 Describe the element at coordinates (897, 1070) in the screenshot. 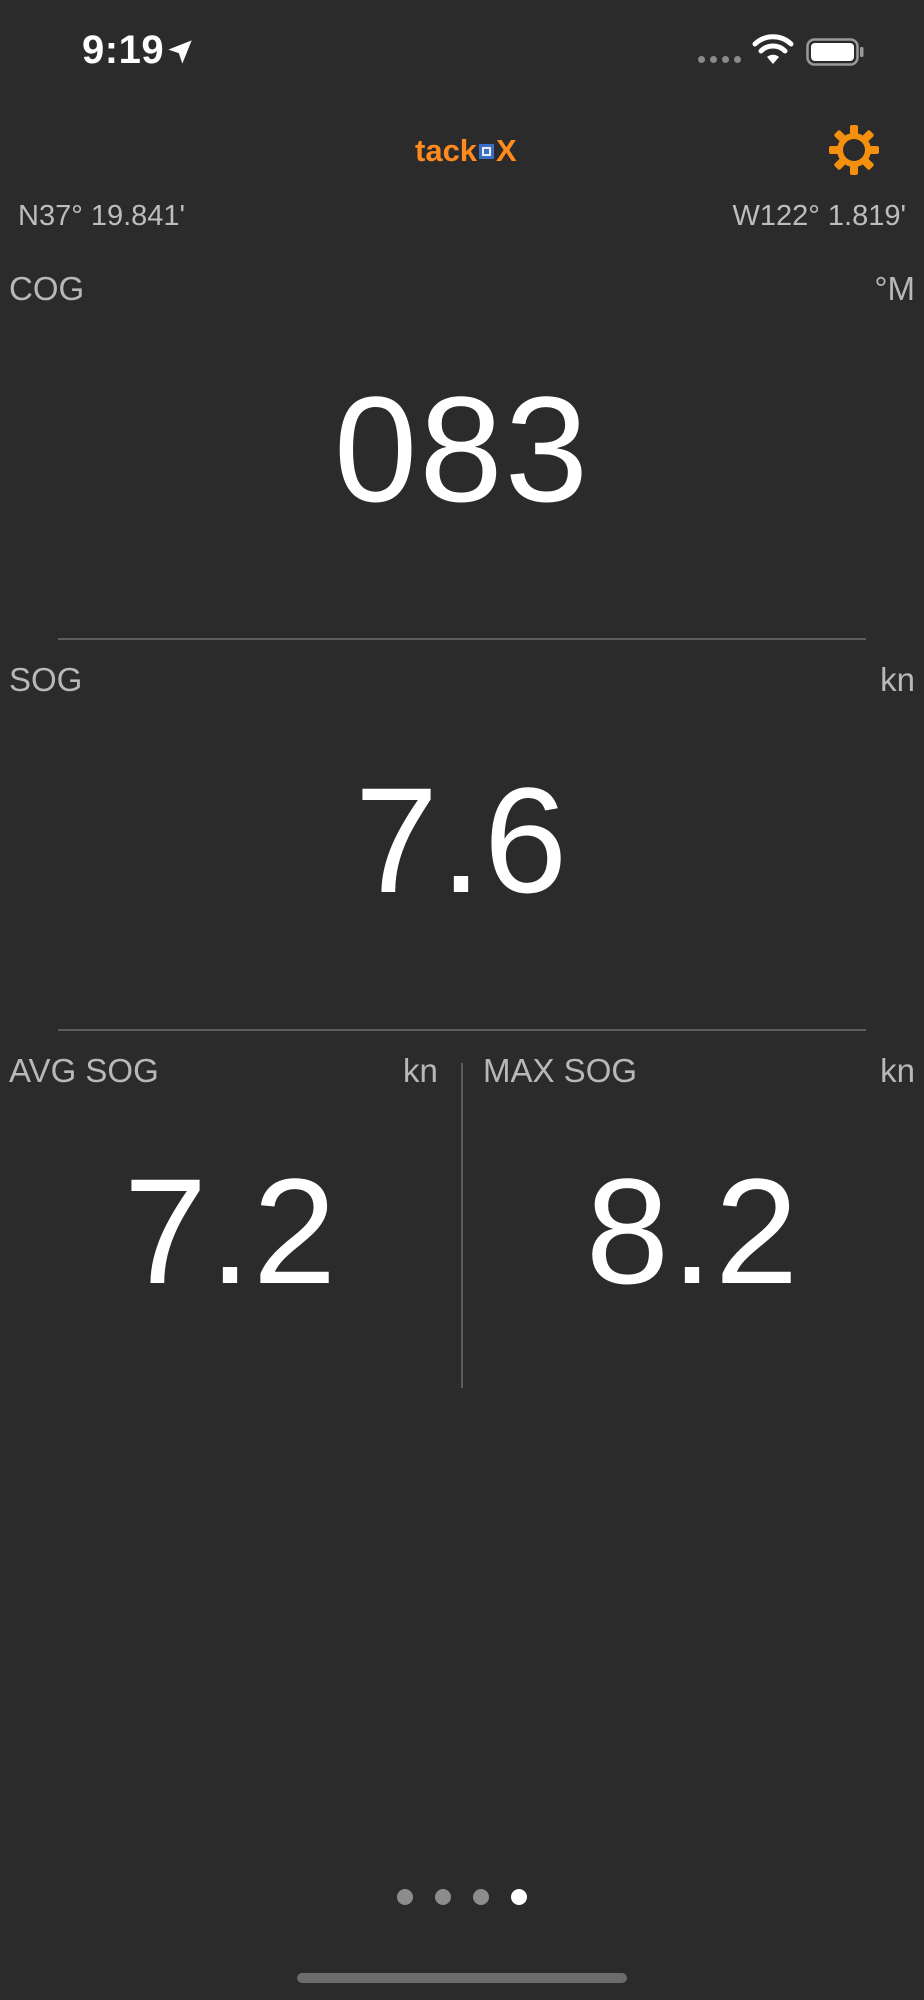

I see `max-sog-unit: kn` at that location.